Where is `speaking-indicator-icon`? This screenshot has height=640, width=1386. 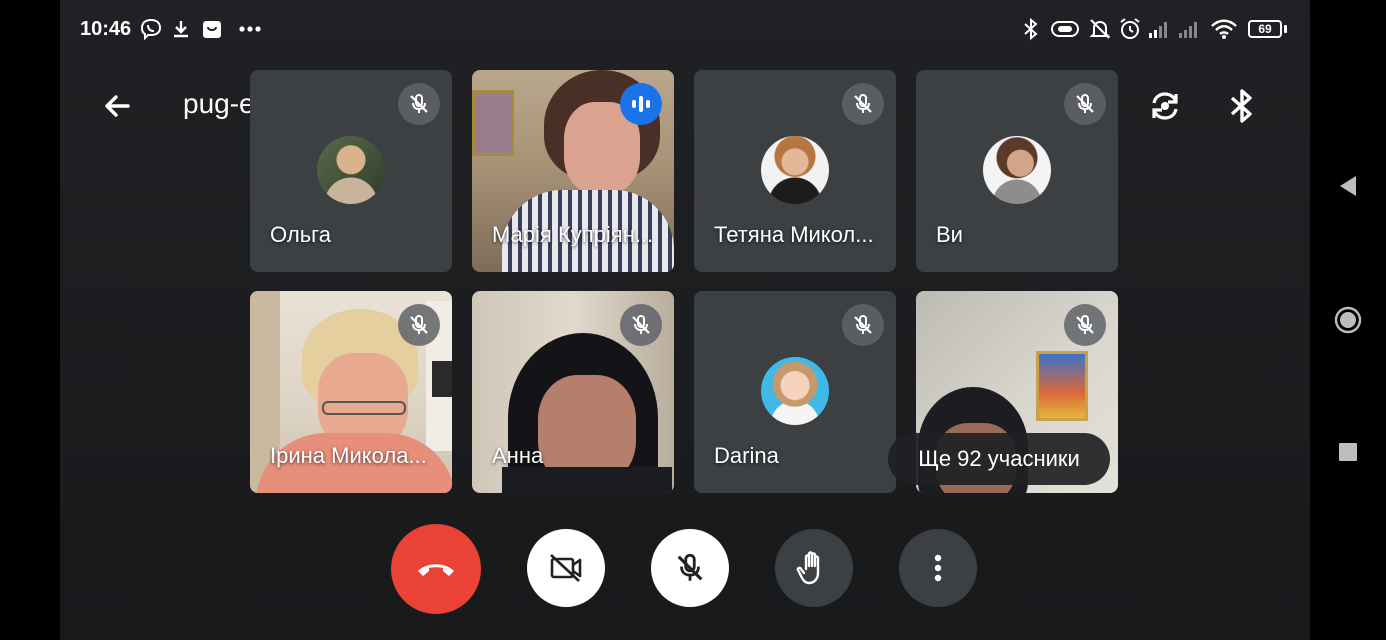
speaking-indicator-icon is located at coordinates (641, 104).